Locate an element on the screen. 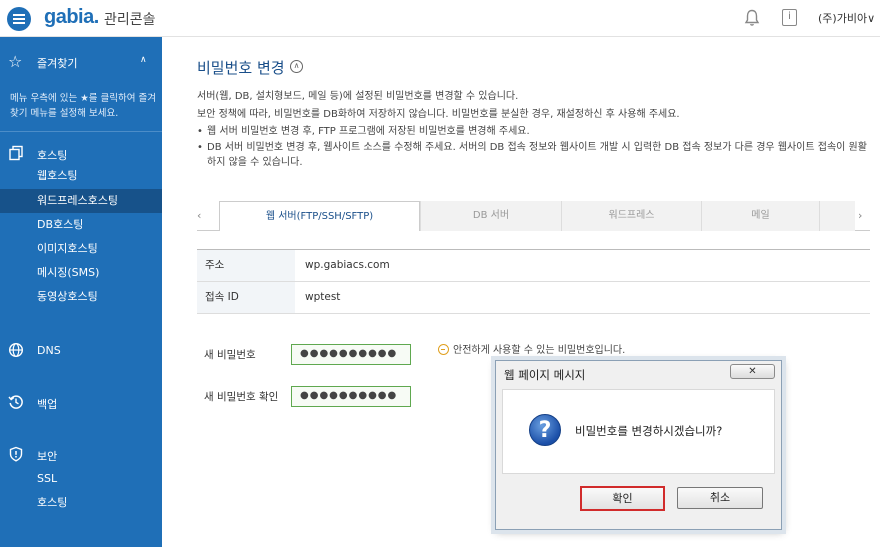 The width and height of the screenshot is (880, 547). chevron-up-circle-icon: ∧ is located at coordinates (296, 66).